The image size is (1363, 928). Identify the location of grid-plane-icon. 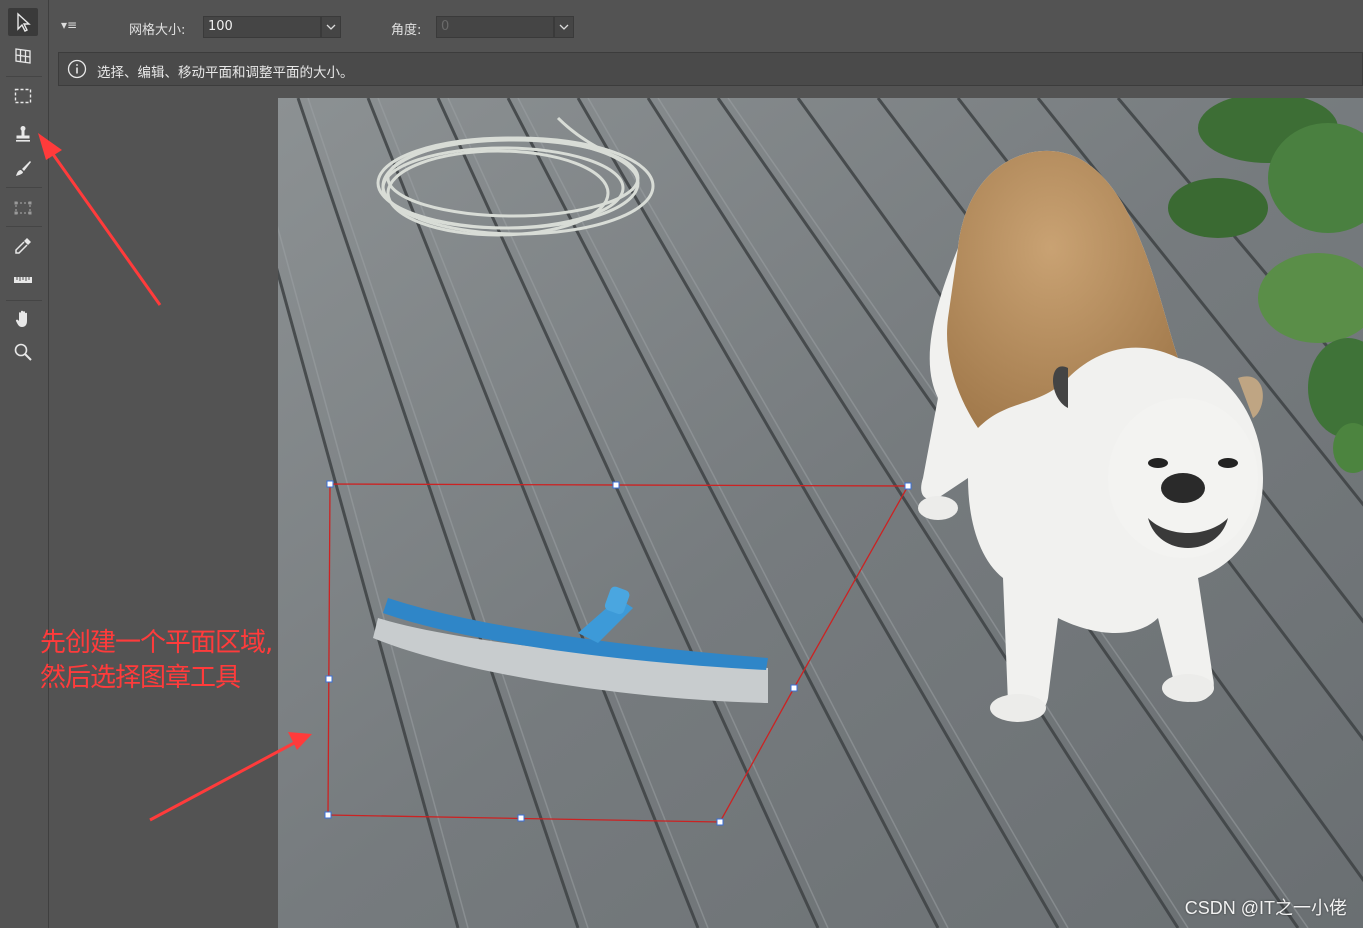
(23, 56).